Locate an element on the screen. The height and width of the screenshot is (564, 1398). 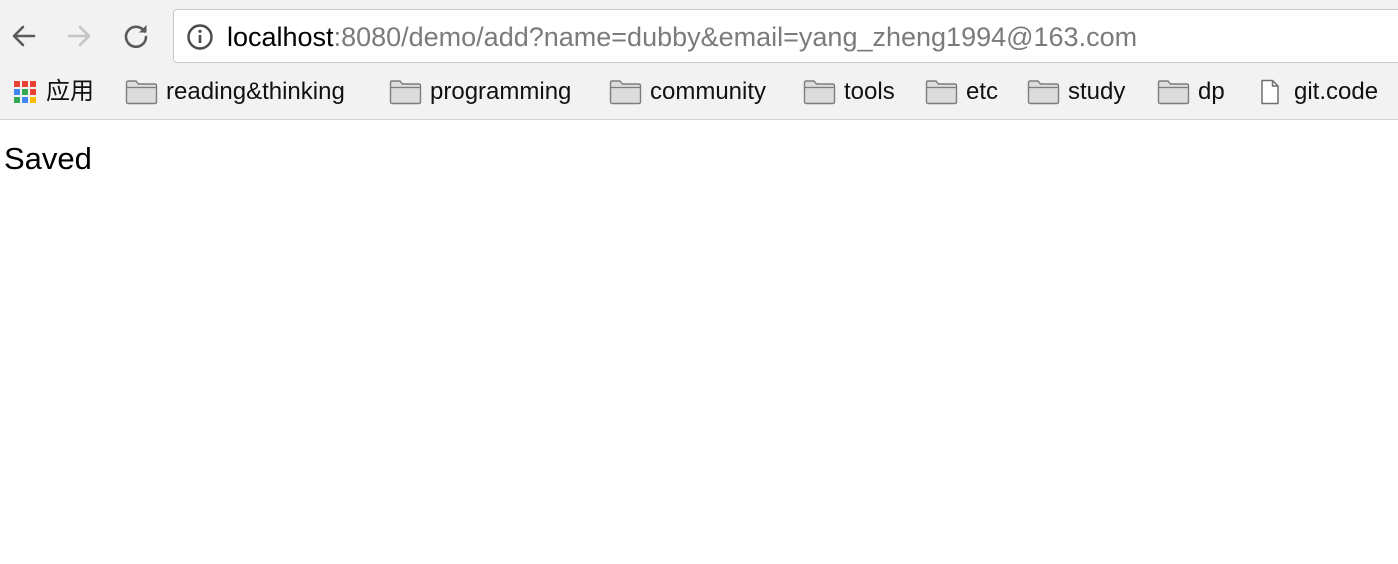
back-button is located at coordinates (24, 36).